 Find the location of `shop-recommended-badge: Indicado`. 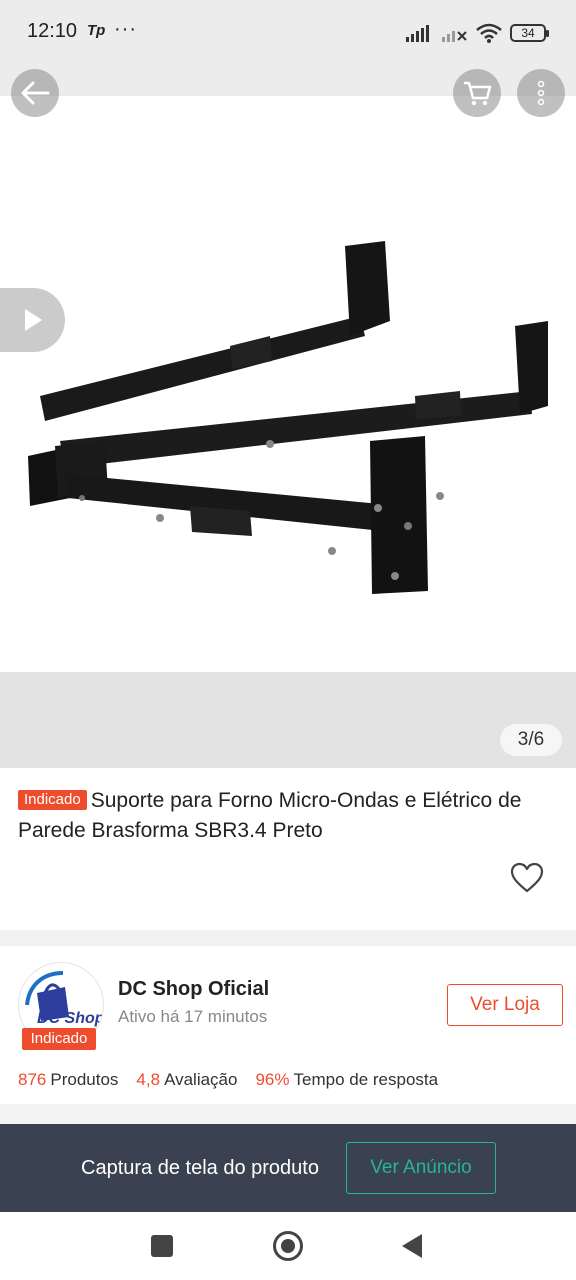

shop-recommended-badge: Indicado is located at coordinates (59, 1039).